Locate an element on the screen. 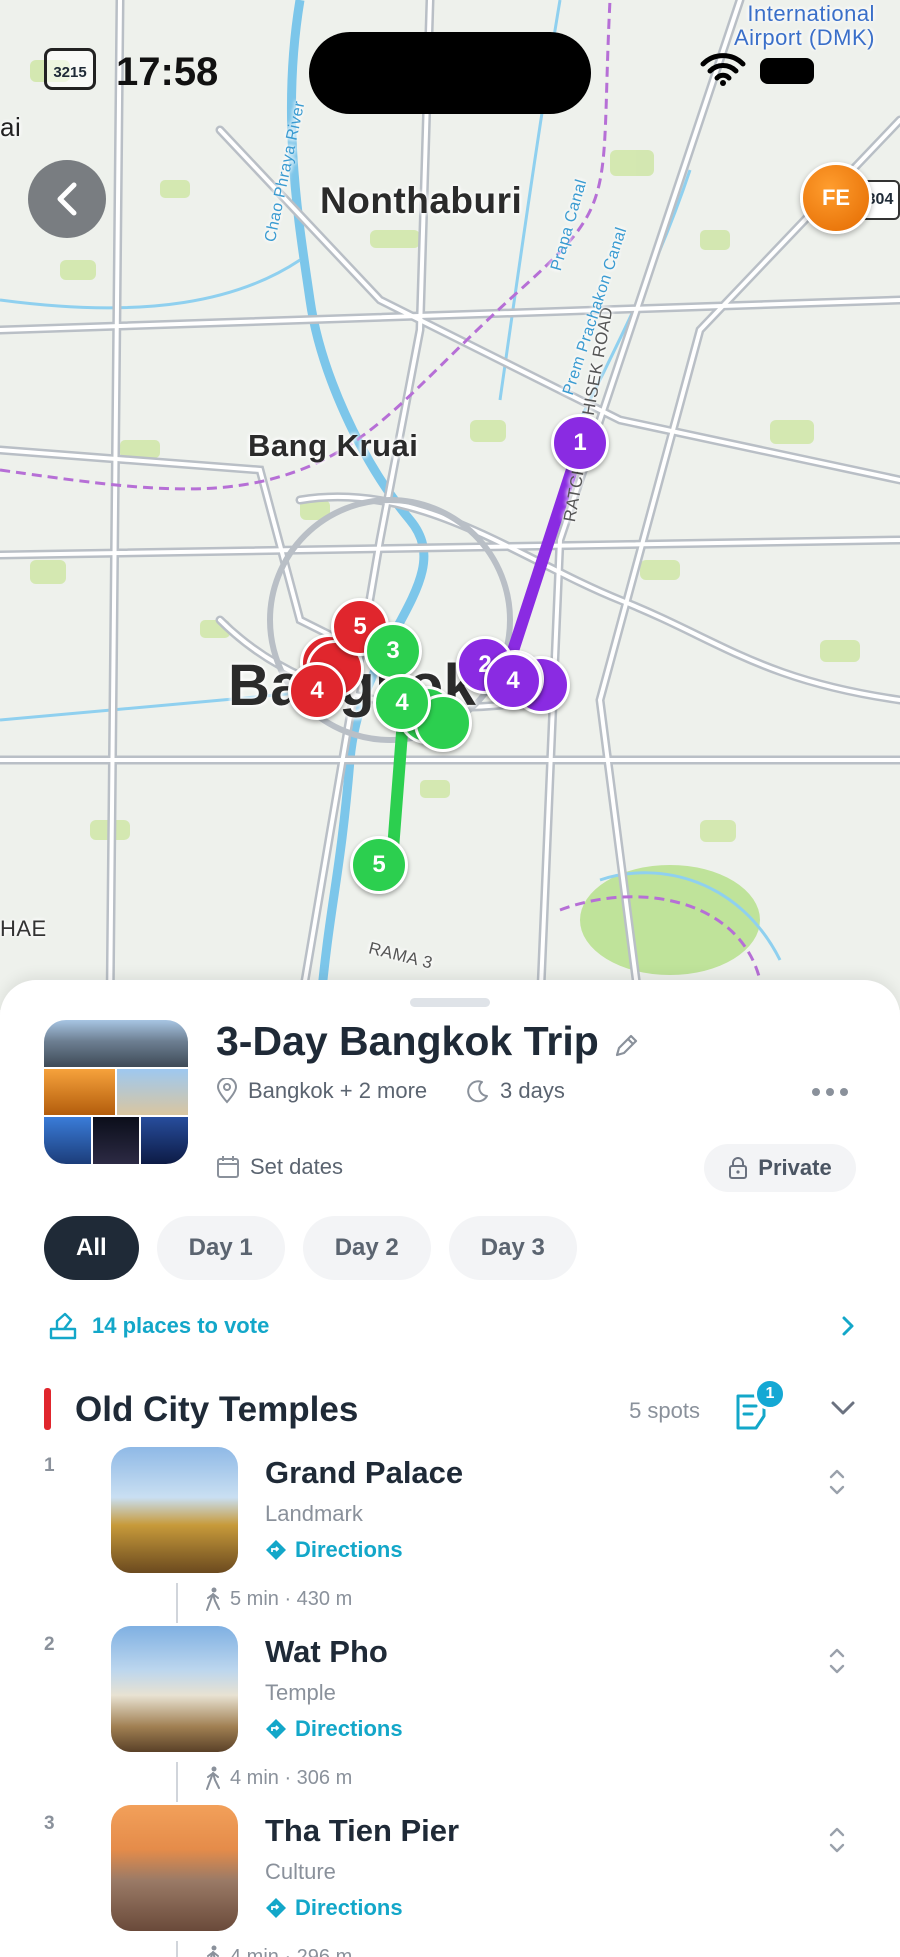 The width and height of the screenshot is (900, 1957). place-name: Wat Pho is located at coordinates (326, 1651).